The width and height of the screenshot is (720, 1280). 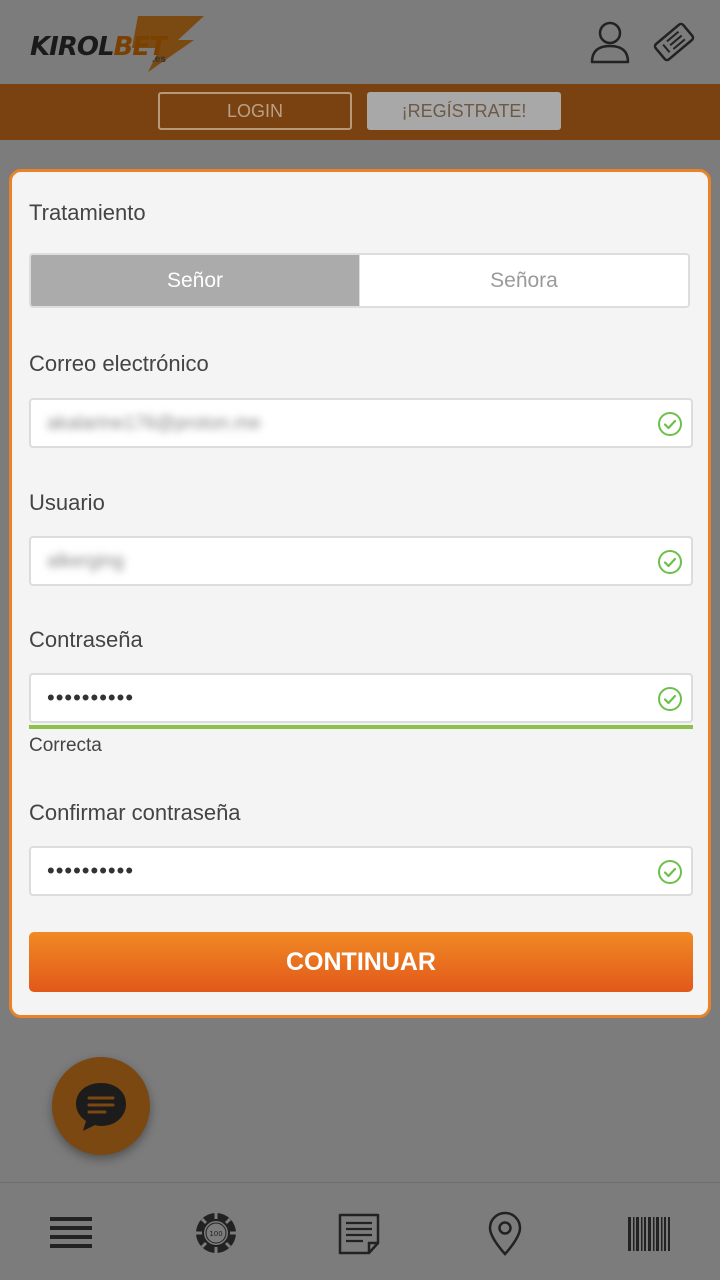 I want to click on location-icon, so click(x=505, y=1234).